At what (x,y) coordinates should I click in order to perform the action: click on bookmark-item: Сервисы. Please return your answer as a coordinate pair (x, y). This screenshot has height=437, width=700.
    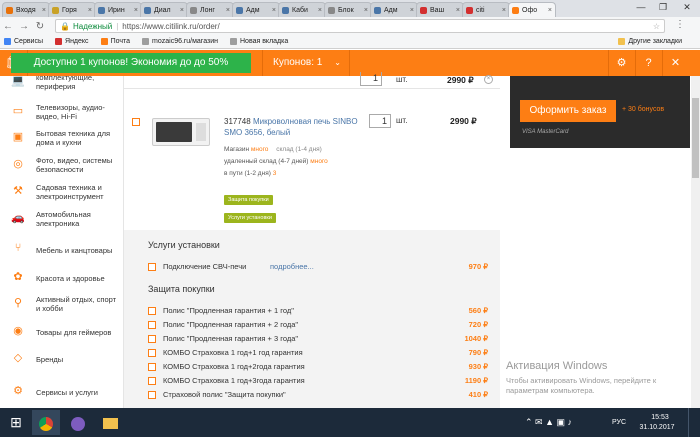
    Looking at the image, I should click on (23, 41).